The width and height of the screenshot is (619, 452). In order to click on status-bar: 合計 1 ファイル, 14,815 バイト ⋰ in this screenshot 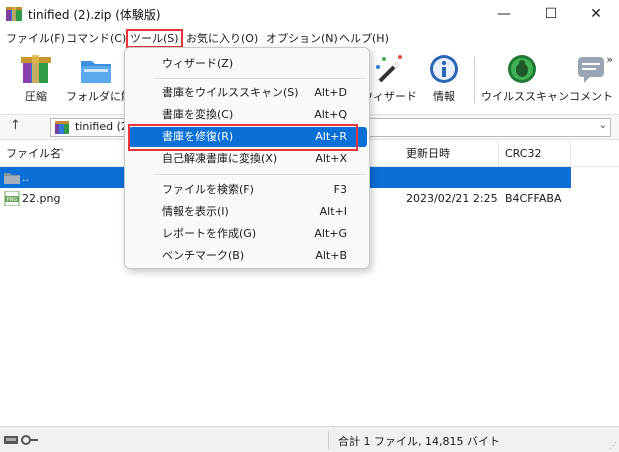, I will do `click(309, 439)`.